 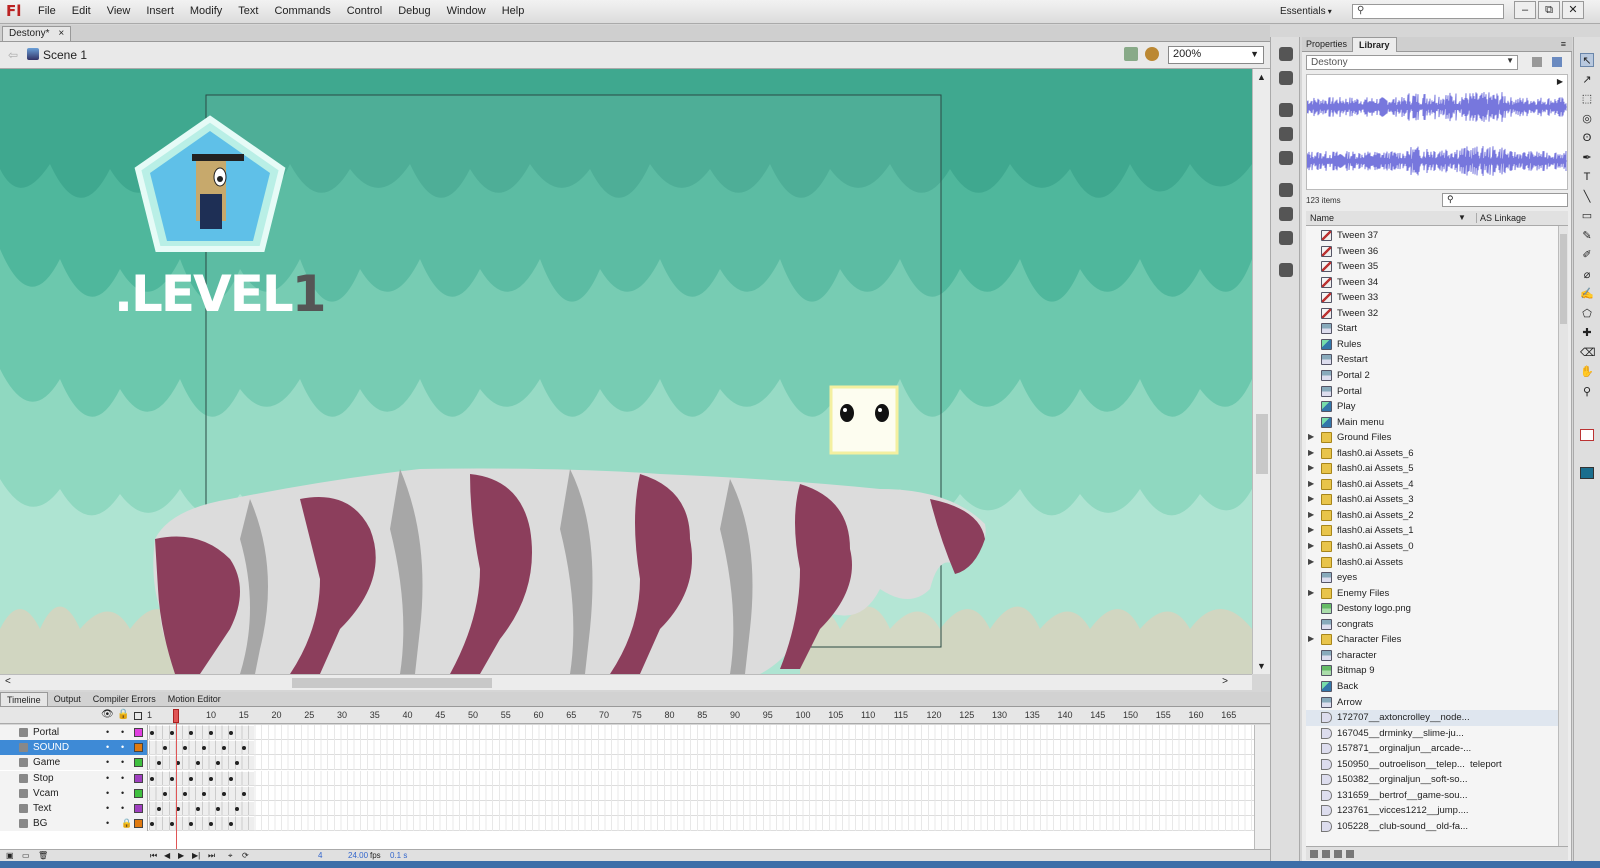 What do you see at coordinates (160, 11) in the screenshot?
I see `menu-insert: Insert` at bounding box center [160, 11].